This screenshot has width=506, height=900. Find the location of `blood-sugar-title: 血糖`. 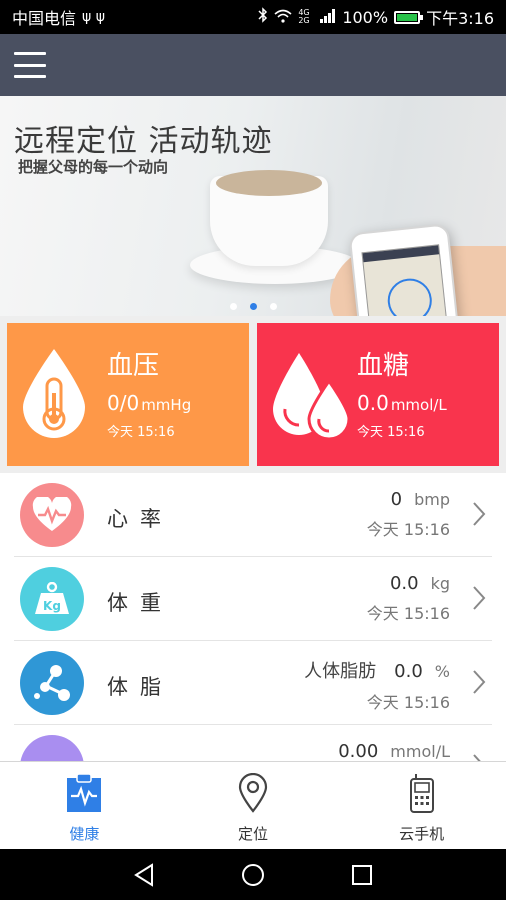

blood-sugar-title: 血糖 is located at coordinates (383, 366).